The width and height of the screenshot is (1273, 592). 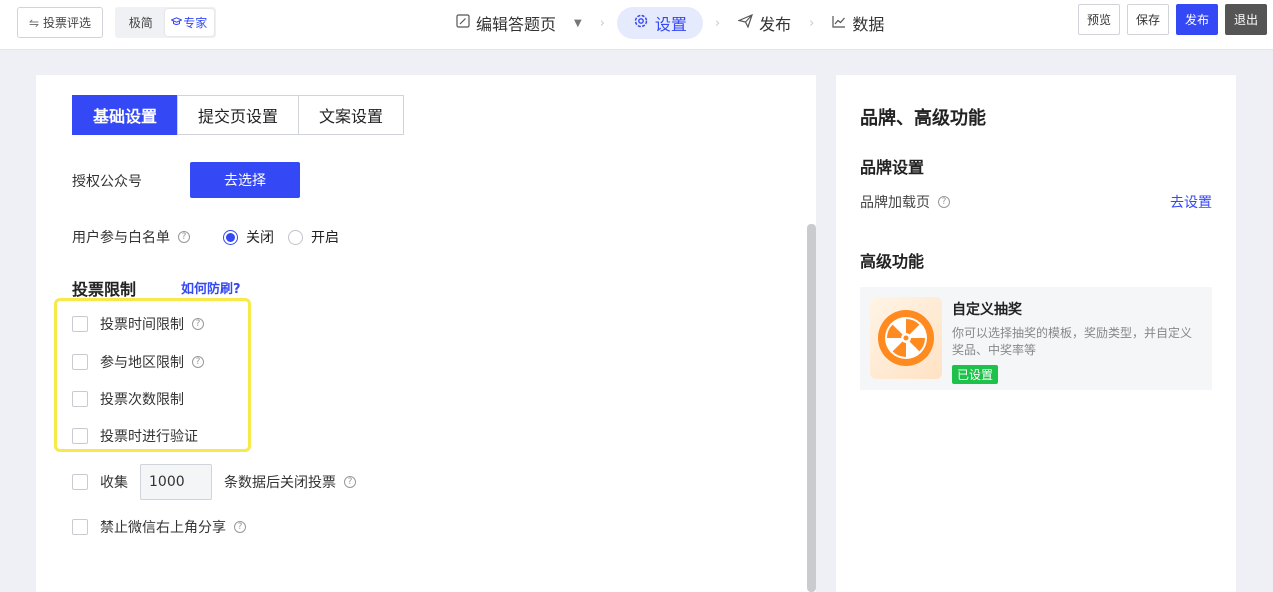 I want to click on collect-suffix: 条数据后关闭投票, so click(x=280, y=483).